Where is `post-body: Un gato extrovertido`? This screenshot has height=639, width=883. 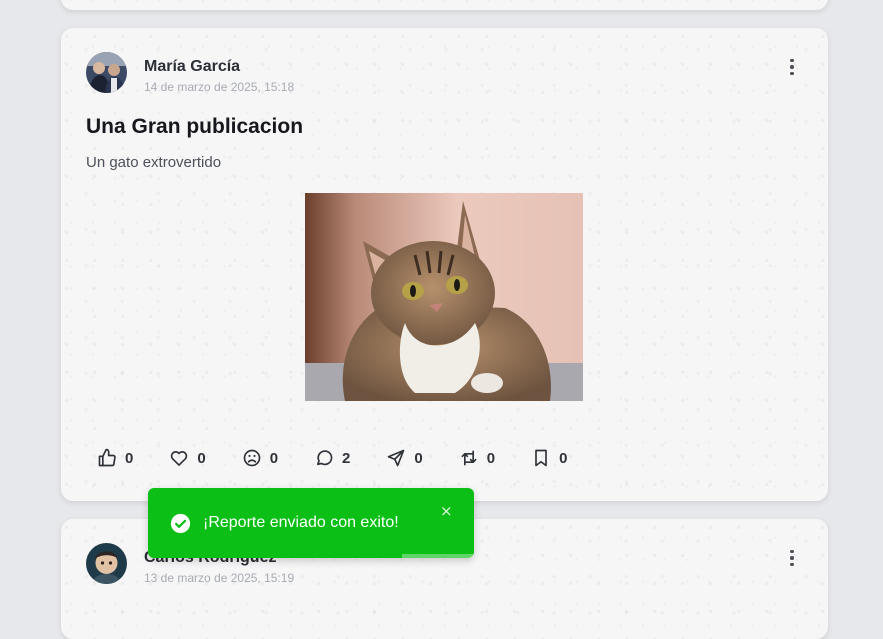
post-body: Un gato extrovertido is located at coordinates (154, 162).